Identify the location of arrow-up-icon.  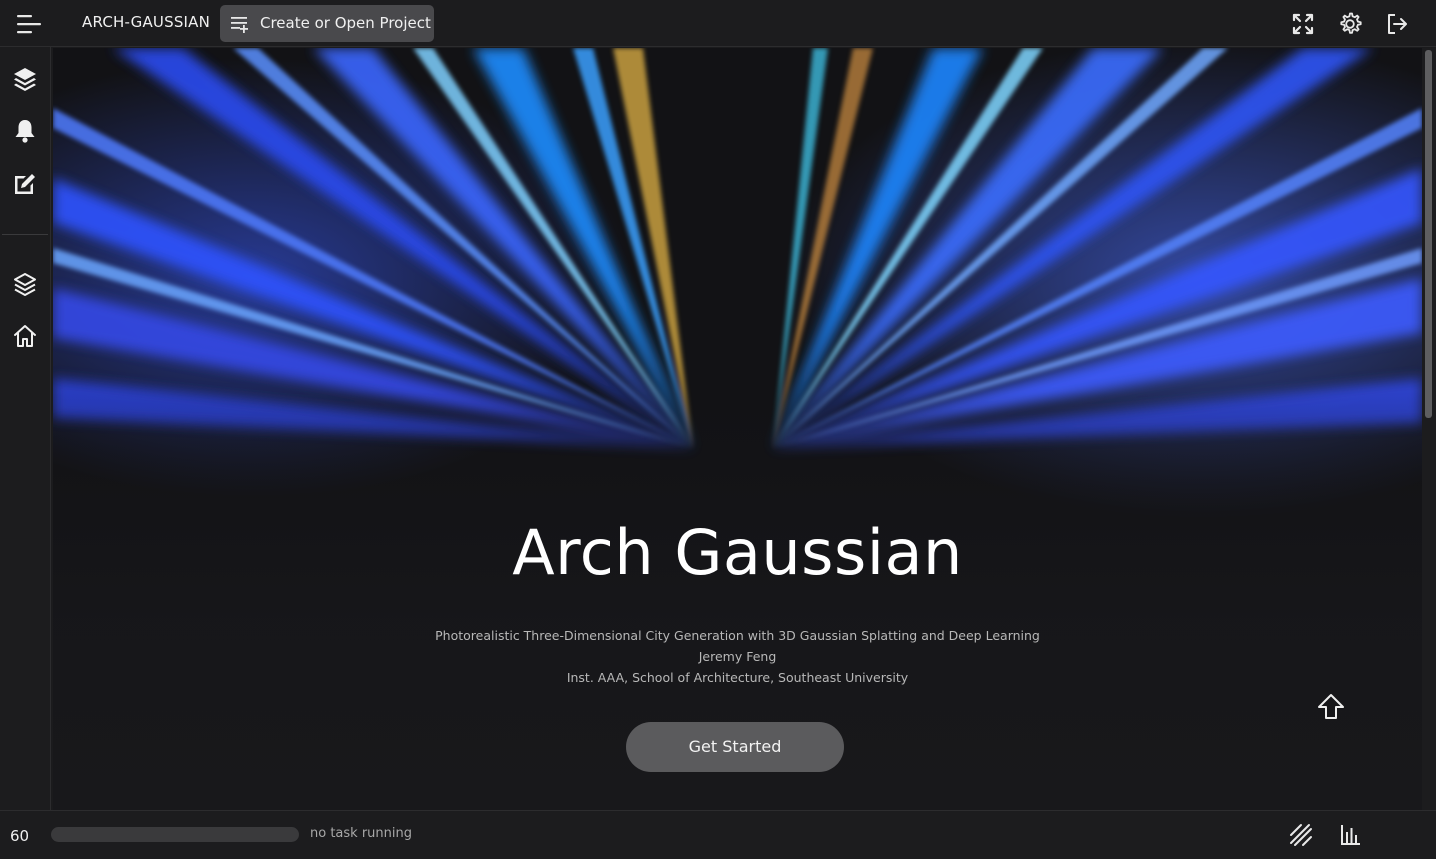
(1331, 707).